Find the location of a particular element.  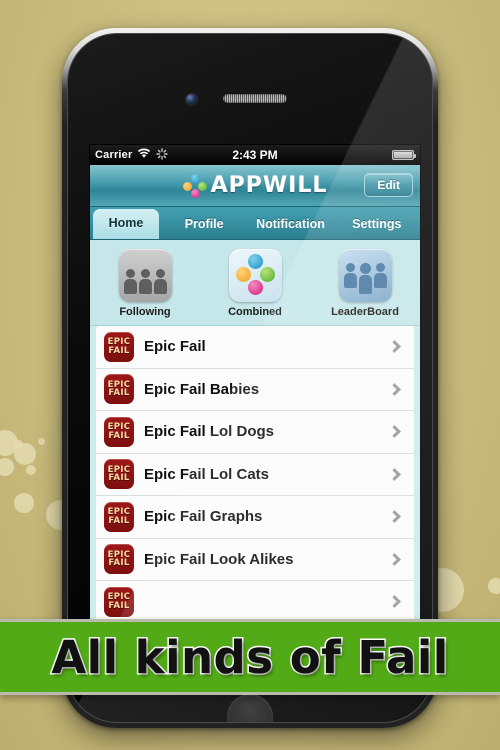

group-of-people-icon is located at coordinates (365, 275).